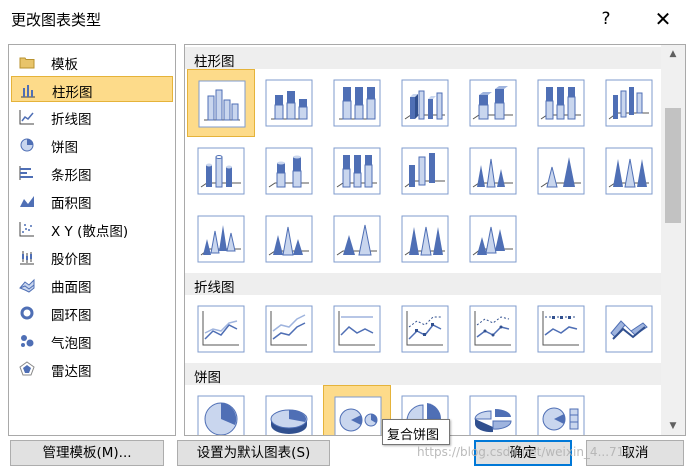  What do you see at coordinates (413, 435) in the screenshot?
I see `tooltip-text: 复合饼图` at bounding box center [413, 435].